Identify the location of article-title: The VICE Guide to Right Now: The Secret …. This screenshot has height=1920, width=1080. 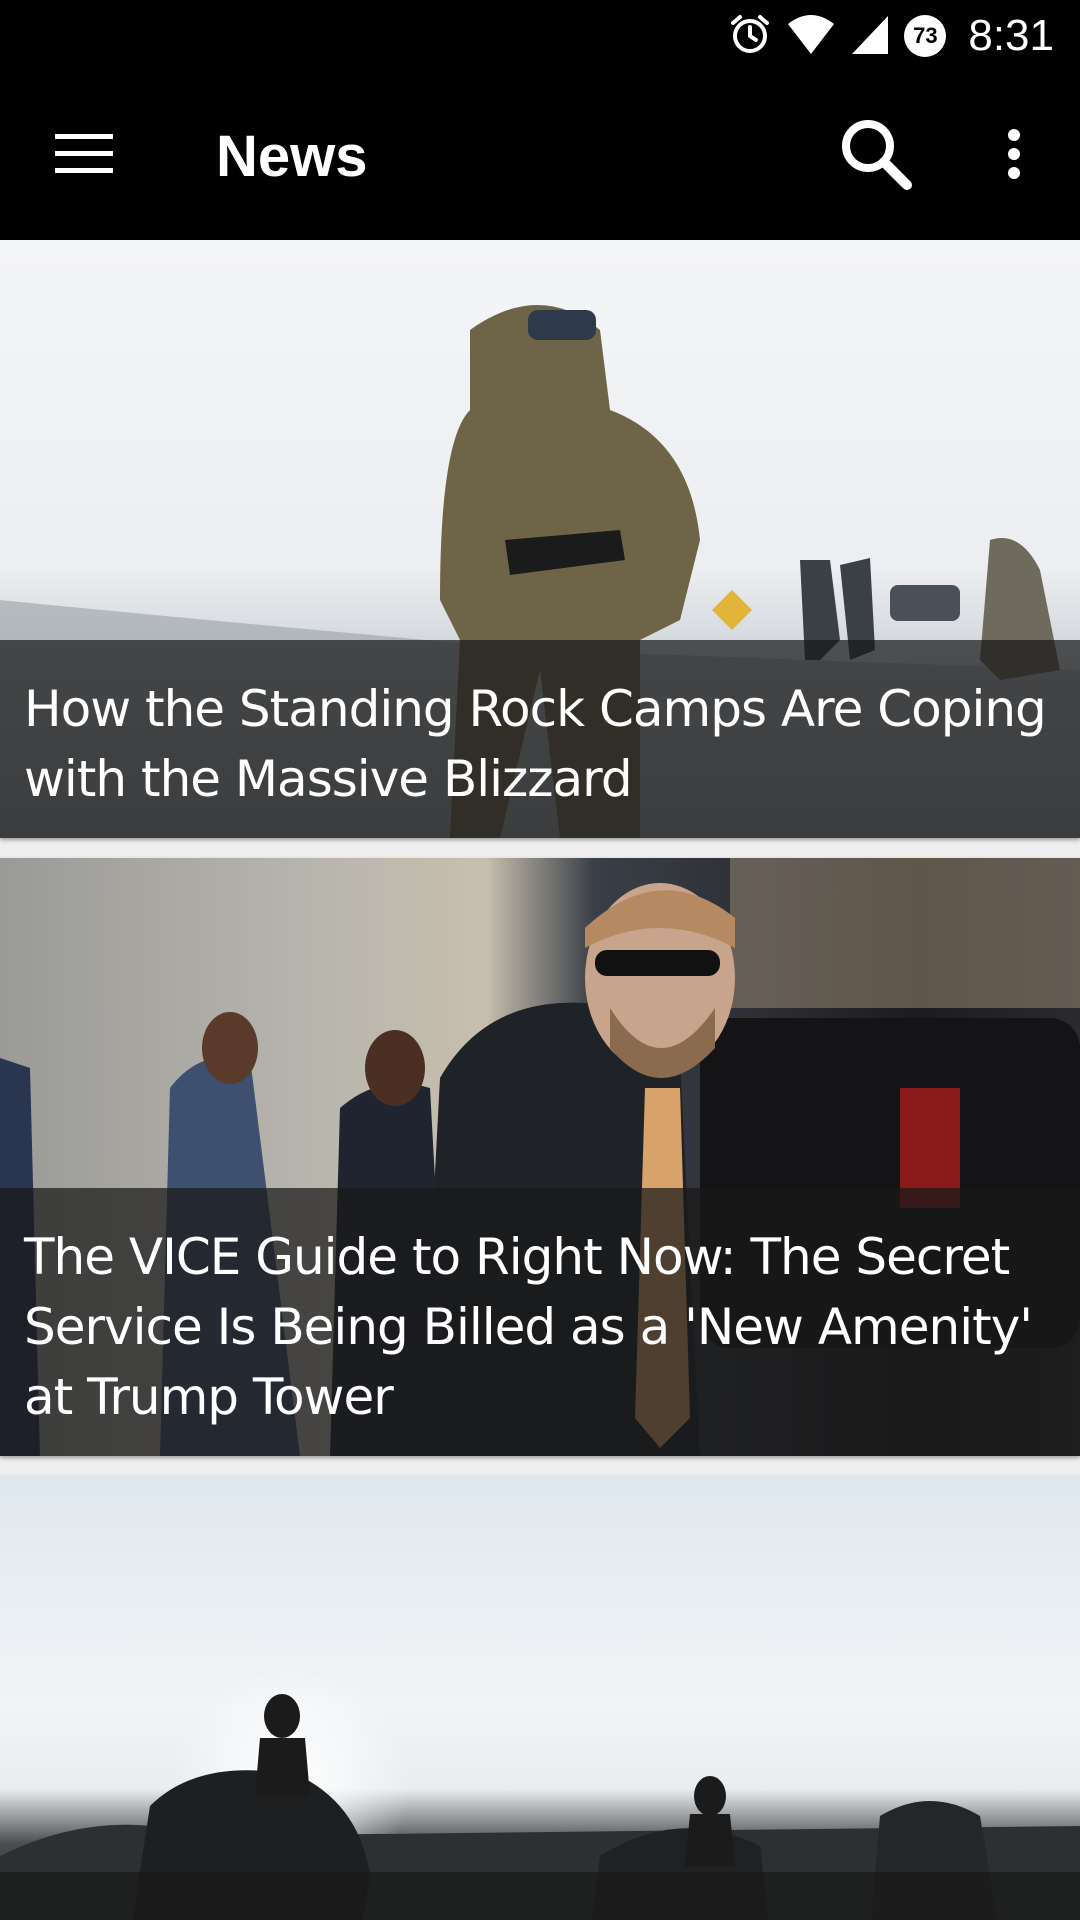
(540, 1322).